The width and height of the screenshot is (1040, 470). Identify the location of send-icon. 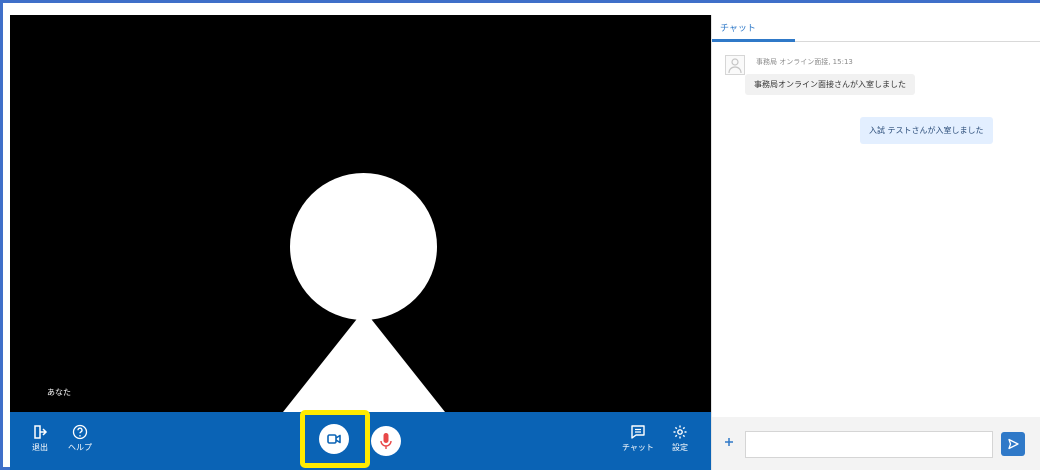
(1013, 444).